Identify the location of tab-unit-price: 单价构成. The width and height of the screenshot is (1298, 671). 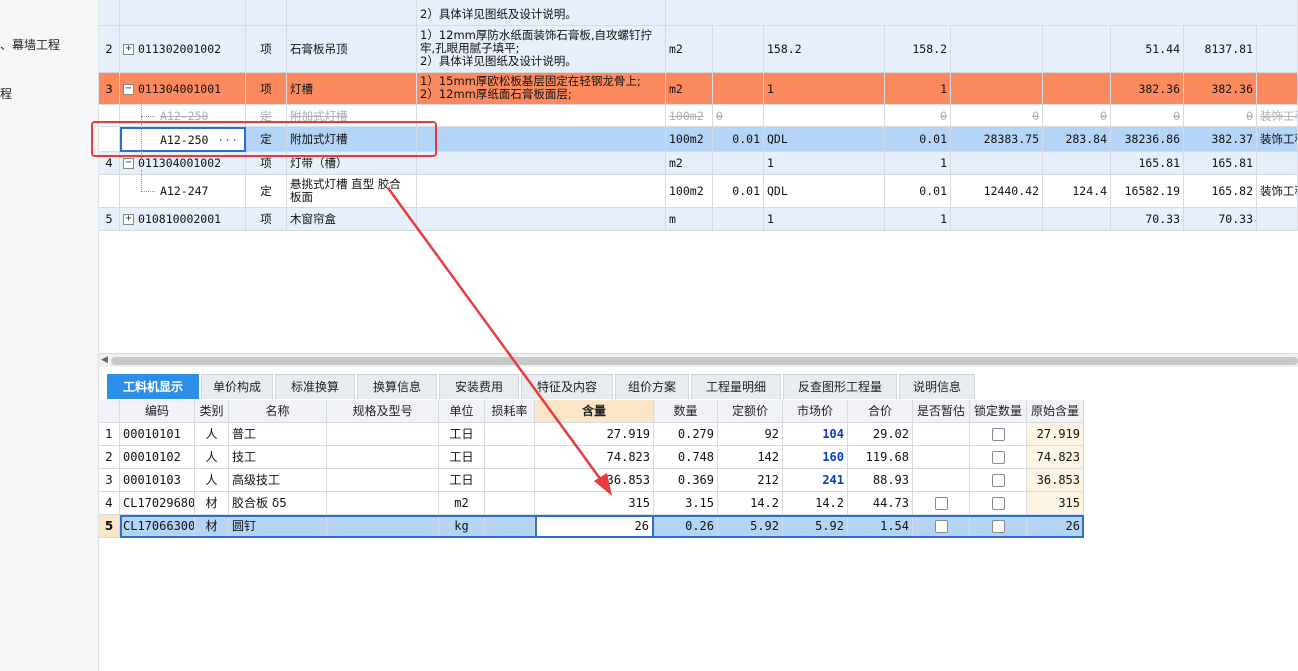
(237, 386).